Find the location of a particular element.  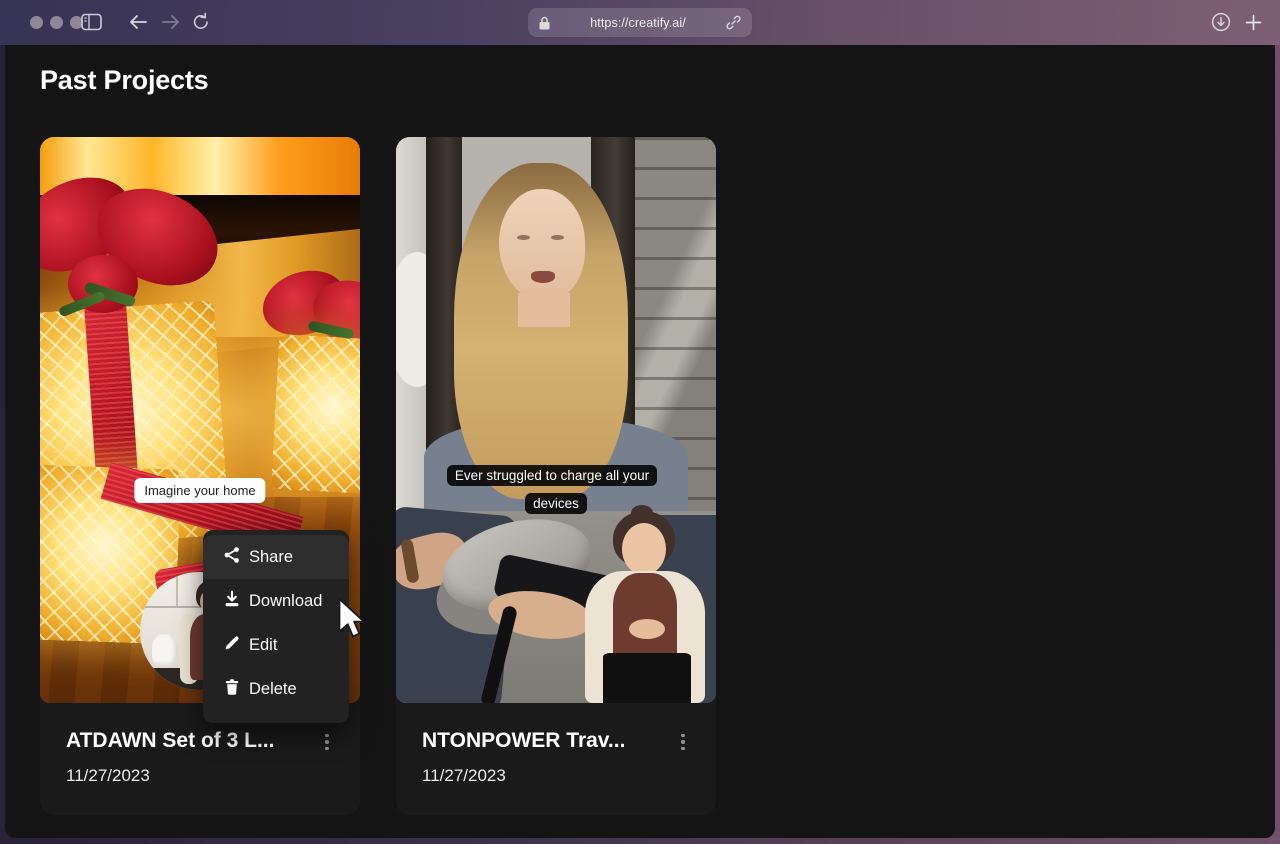

browser-toolbar: https://creatify.ai/ is located at coordinates (640, 22).